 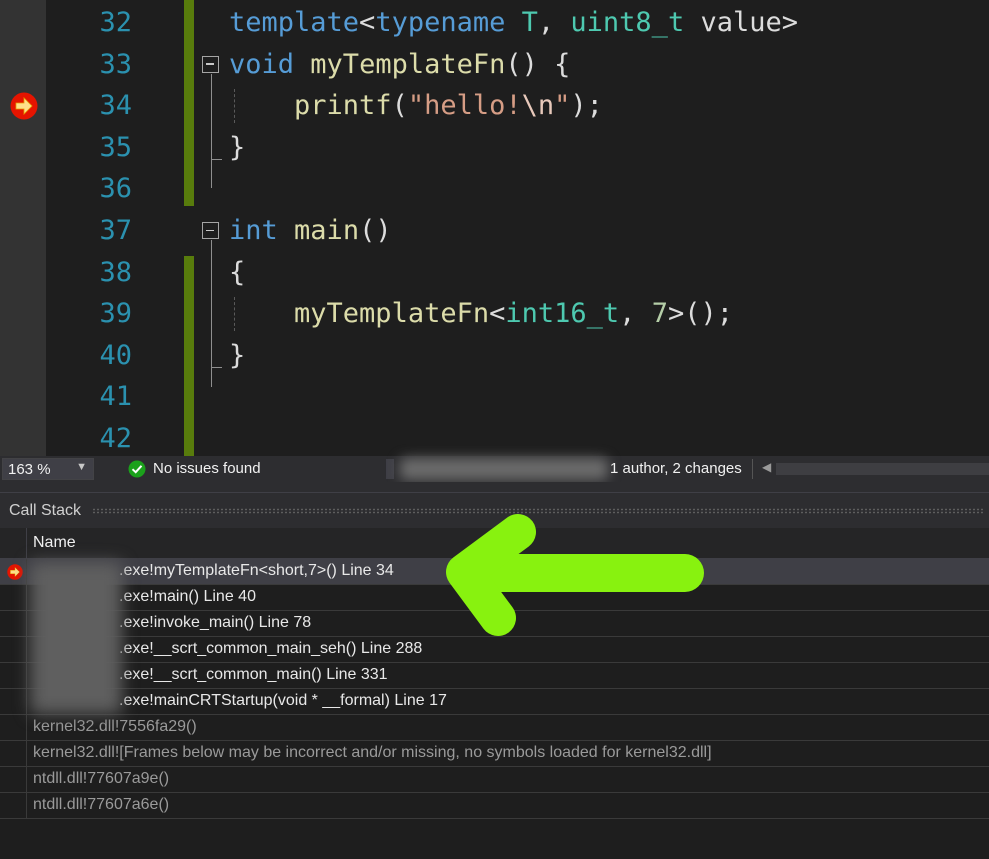 I want to click on code-line: 32 template<typename T, uint8_t value>, so click(x=494, y=22).